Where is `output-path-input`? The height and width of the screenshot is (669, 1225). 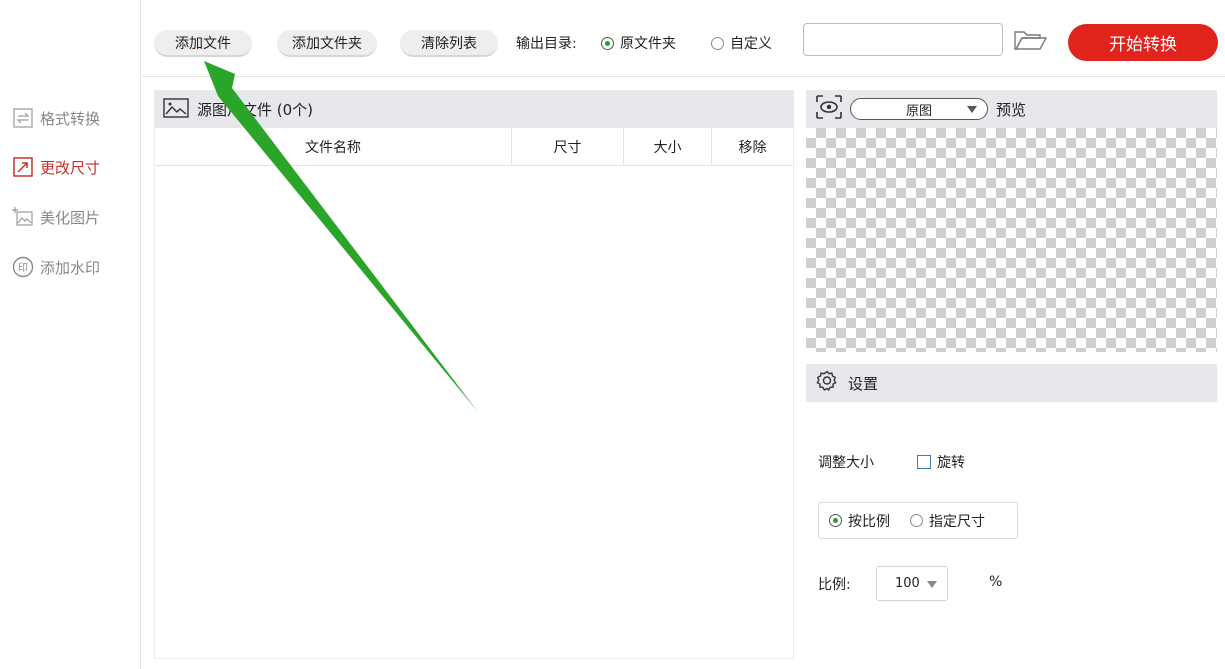
output-path-input is located at coordinates (903, 39).